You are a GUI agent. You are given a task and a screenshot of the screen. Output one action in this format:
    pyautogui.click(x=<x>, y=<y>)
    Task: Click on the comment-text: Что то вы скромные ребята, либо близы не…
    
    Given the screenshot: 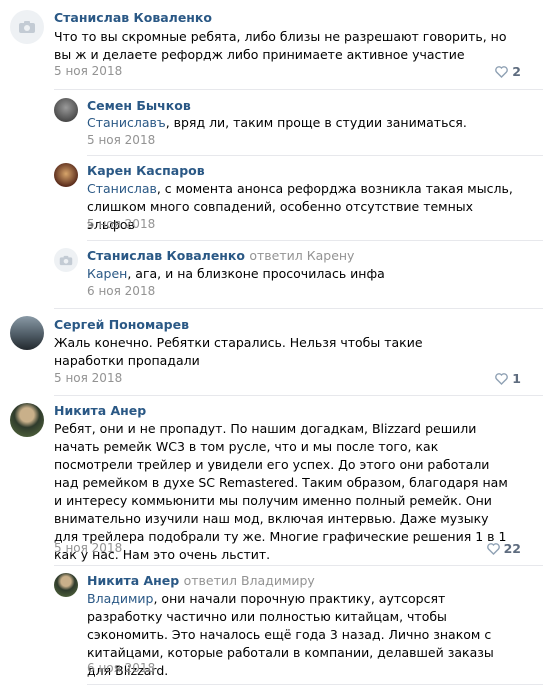 What is the action you would take?
    pyautogui.click(x=280, y=45)
    